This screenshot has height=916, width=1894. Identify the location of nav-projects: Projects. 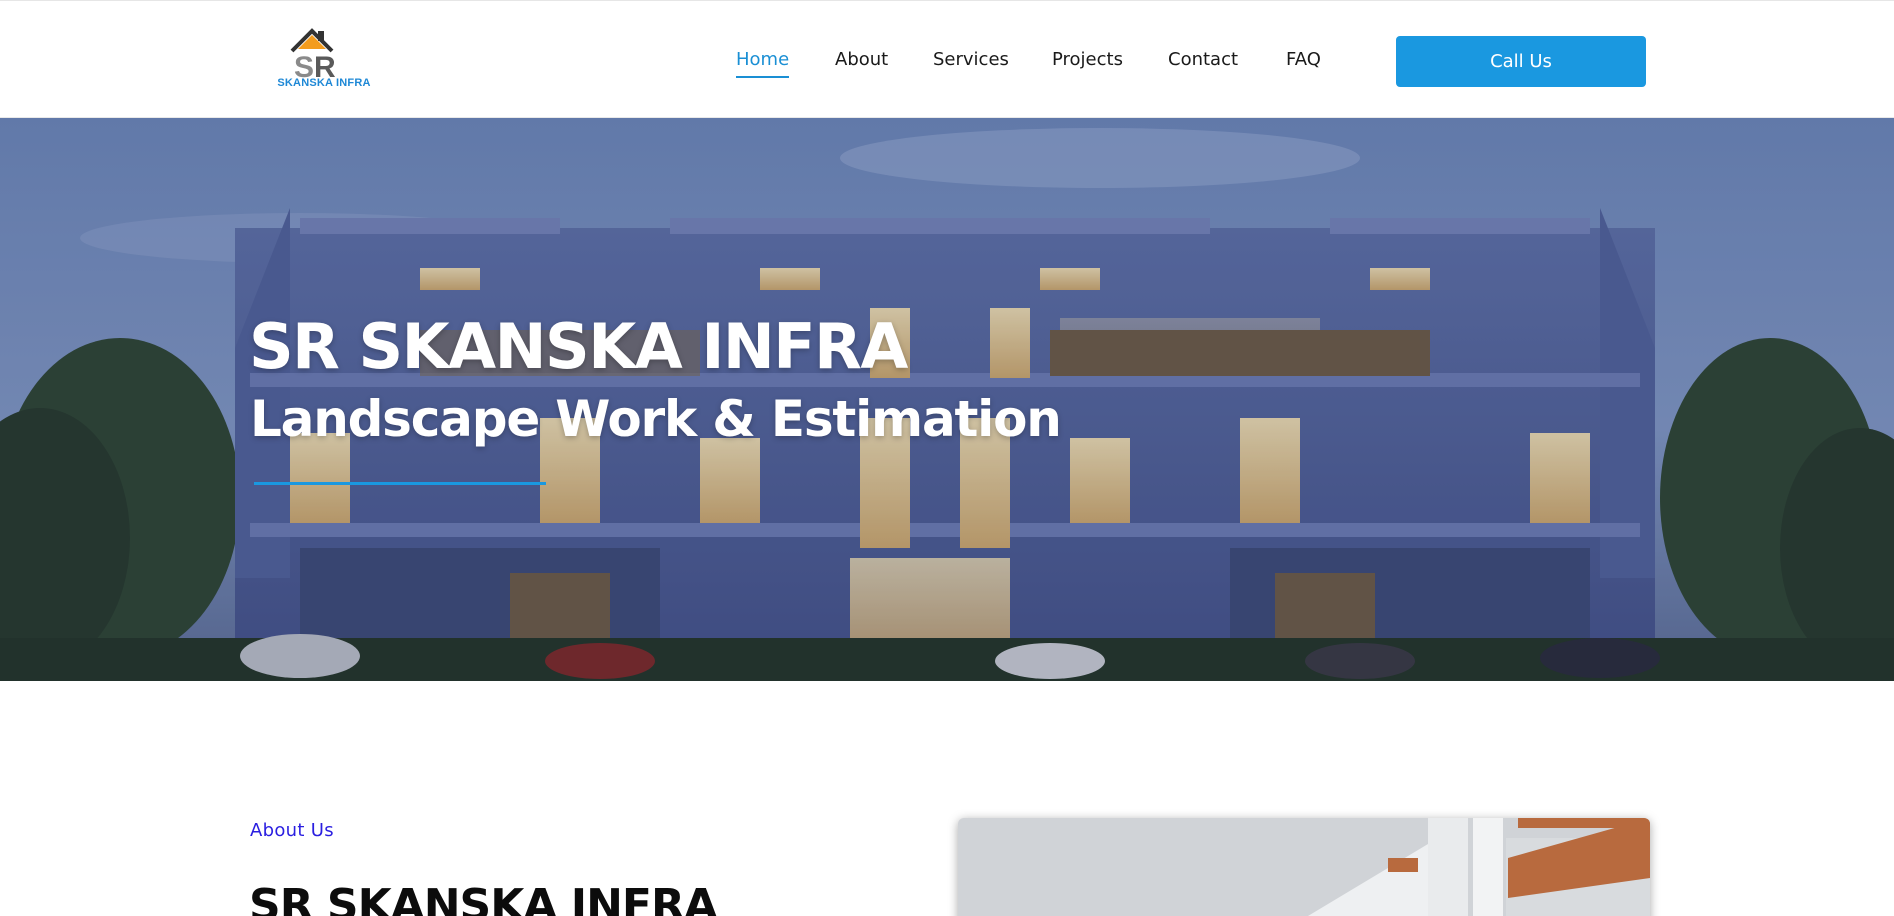
(1087, 59).